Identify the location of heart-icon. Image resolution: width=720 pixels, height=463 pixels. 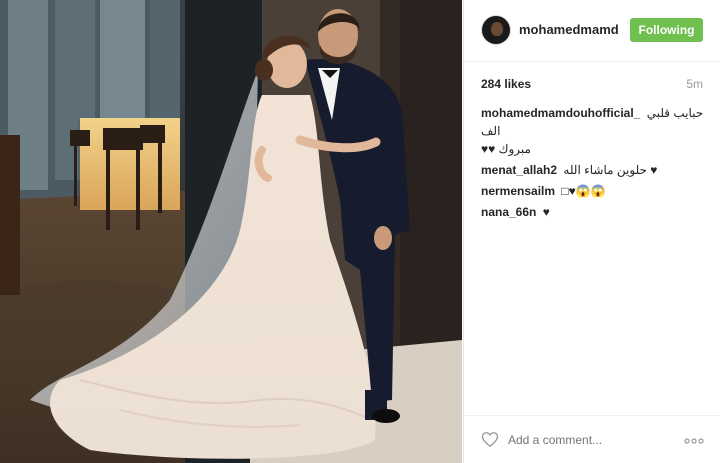
(490, 439).